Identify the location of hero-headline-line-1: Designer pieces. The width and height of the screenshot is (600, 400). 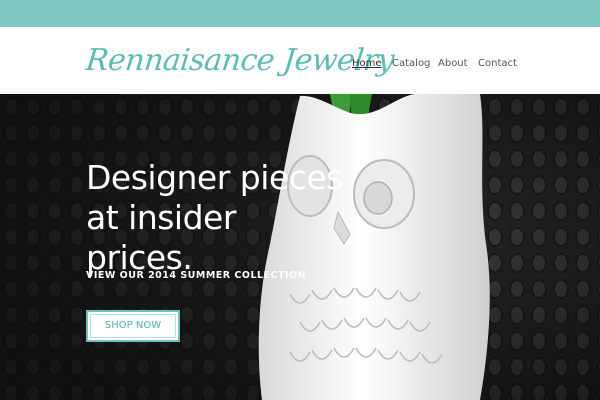
(214, 177).